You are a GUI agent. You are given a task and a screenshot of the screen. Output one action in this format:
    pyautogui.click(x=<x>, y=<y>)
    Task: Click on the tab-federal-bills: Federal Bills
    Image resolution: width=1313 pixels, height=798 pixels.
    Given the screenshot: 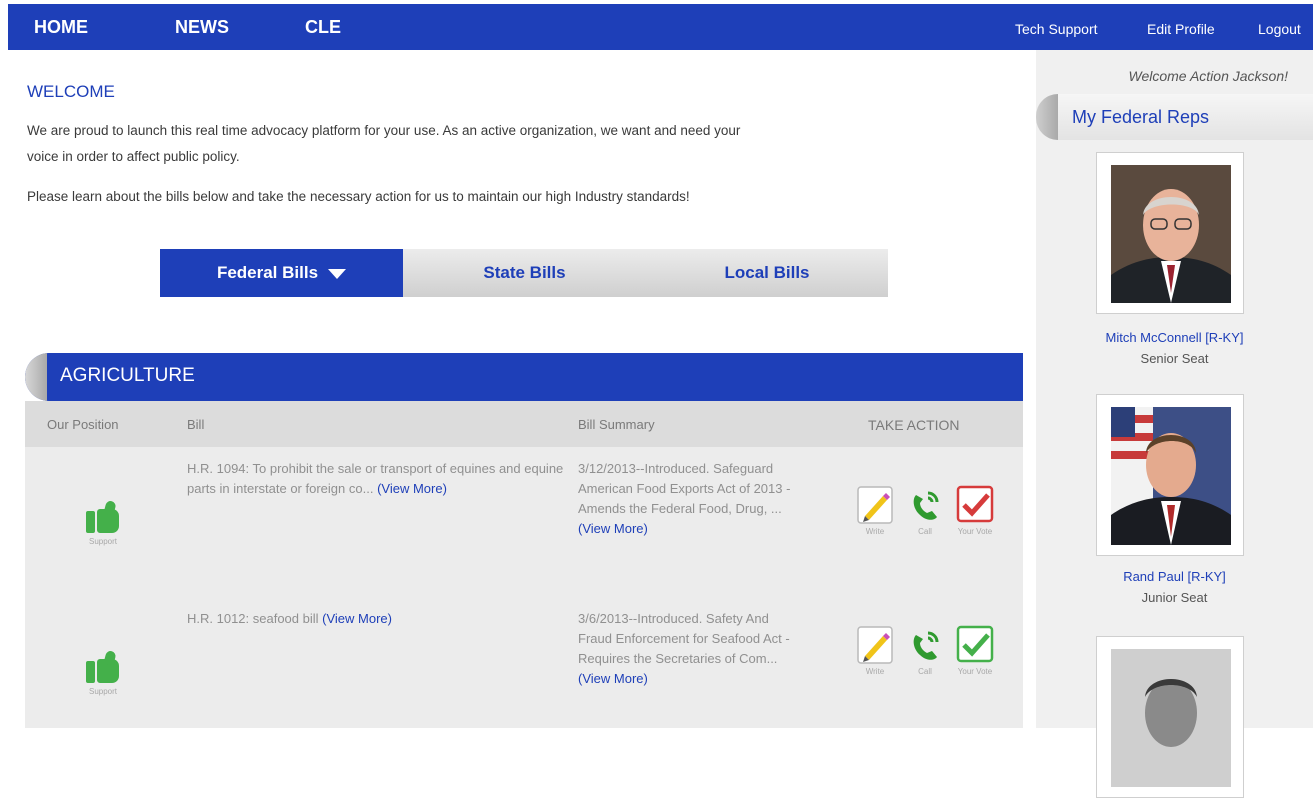 What is the action you would take?
    pyautogui.click(x=281, y=273)
    